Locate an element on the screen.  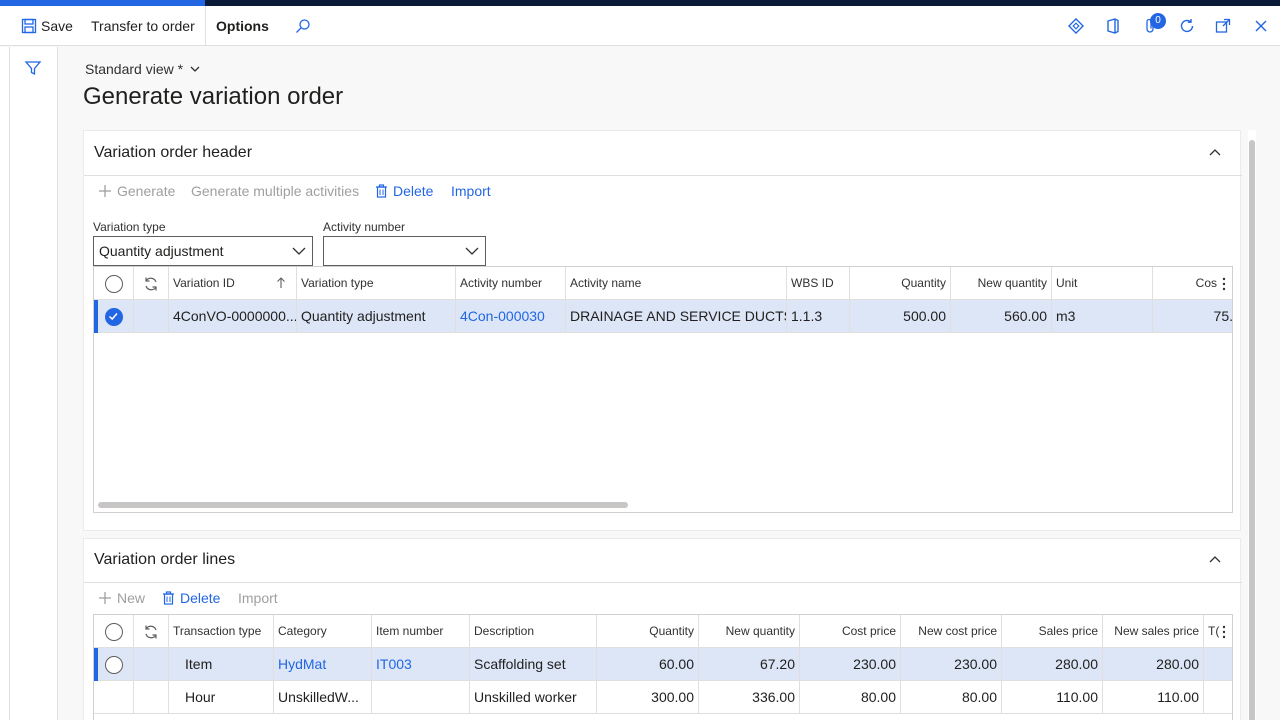
variation-type-combobox: Quantity adjustment is located at coordinates (203, 251).